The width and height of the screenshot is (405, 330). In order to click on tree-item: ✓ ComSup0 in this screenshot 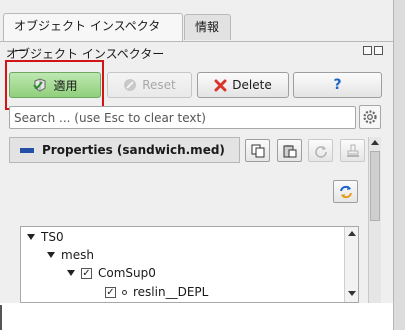, I will do `click(111, 273)`.